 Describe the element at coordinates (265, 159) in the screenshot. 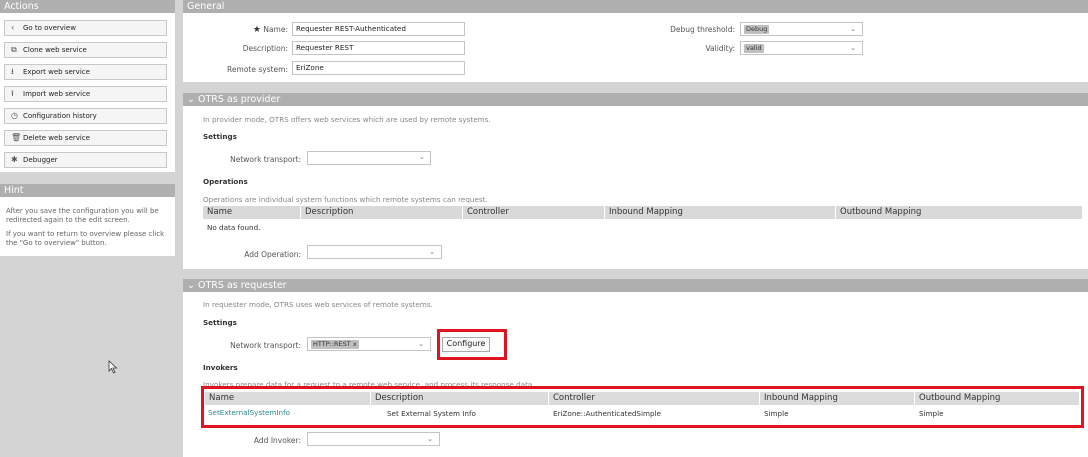

I see `provider-transport-label: Network transport:` at that location.